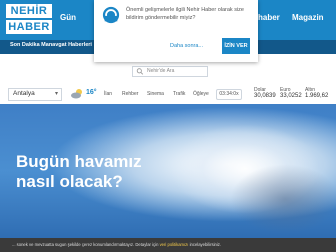 The image size is (336, 252). I want to click on city-select: Antalya ▾, so click(35, 94).